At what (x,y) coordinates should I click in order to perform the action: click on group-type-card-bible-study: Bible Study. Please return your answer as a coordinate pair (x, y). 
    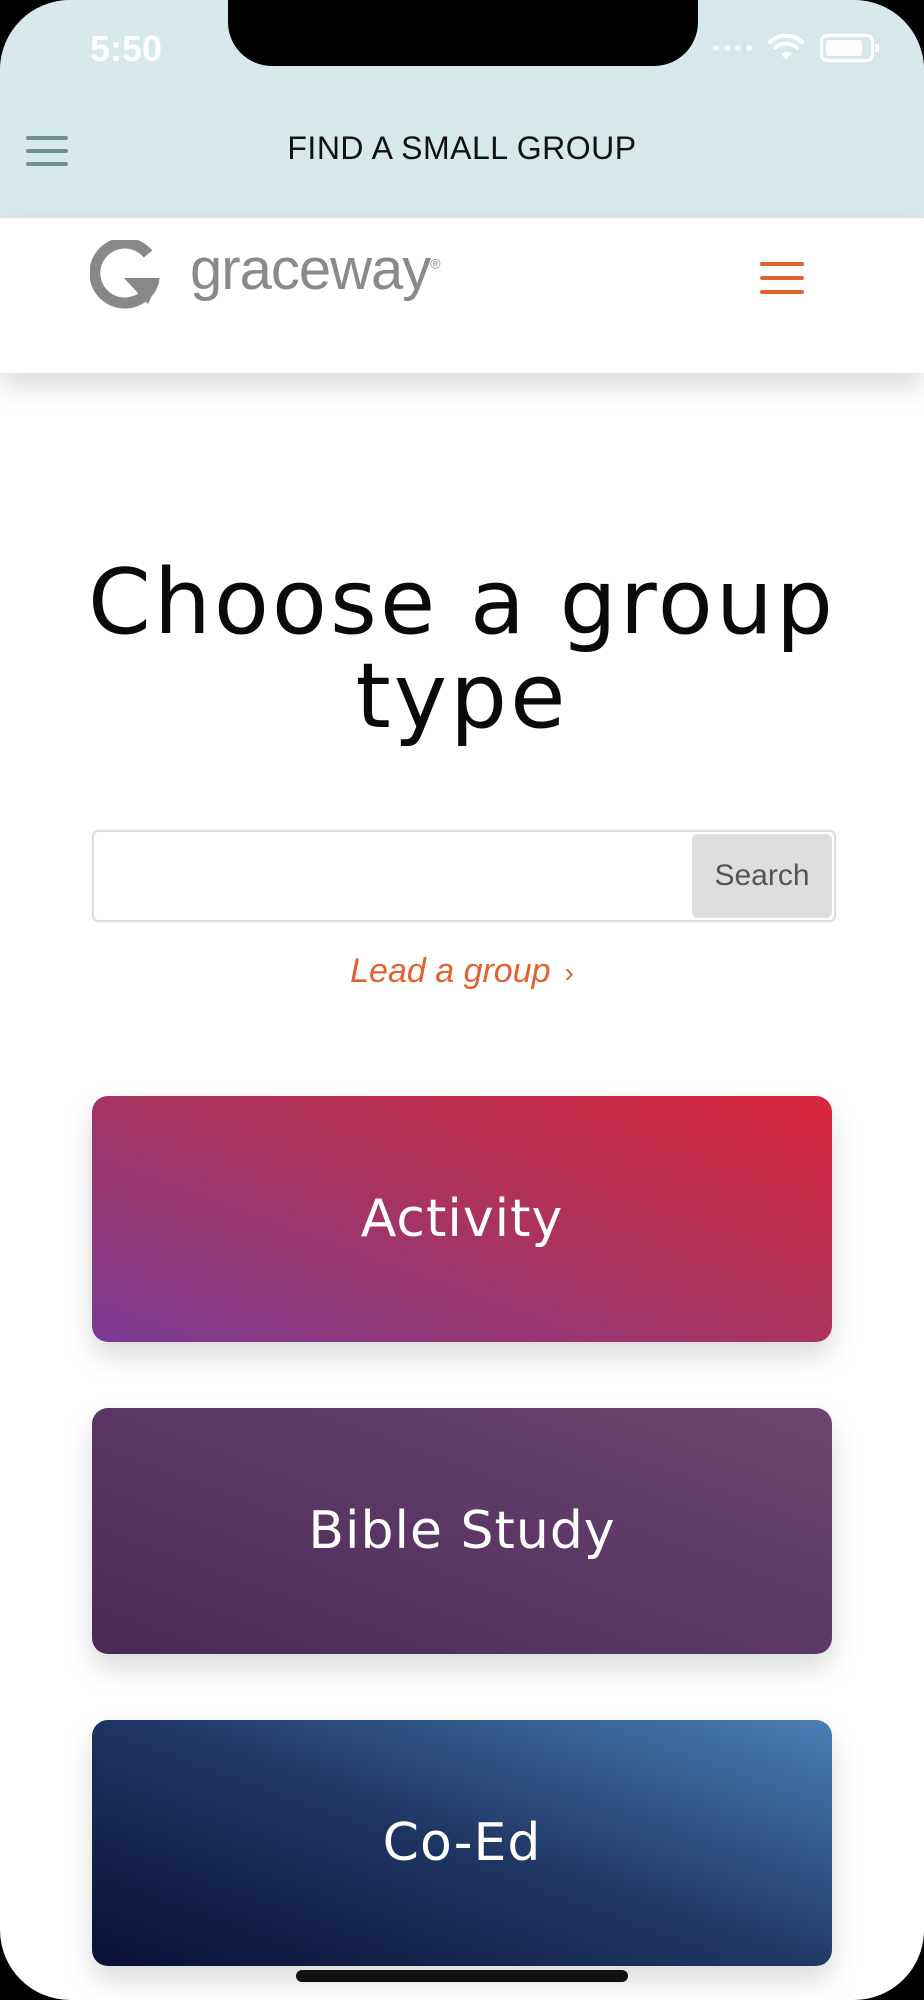
    Looking at the image, I should click on (462, 1531).